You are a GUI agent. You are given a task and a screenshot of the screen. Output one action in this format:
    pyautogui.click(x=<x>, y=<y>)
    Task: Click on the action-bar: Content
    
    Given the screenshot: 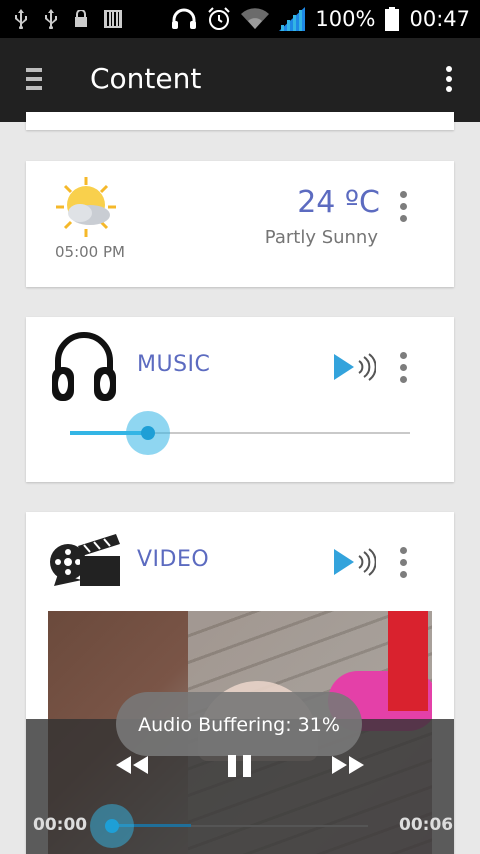 What is the action you would take?
    pyautogui.click(x=240, y=80)
    